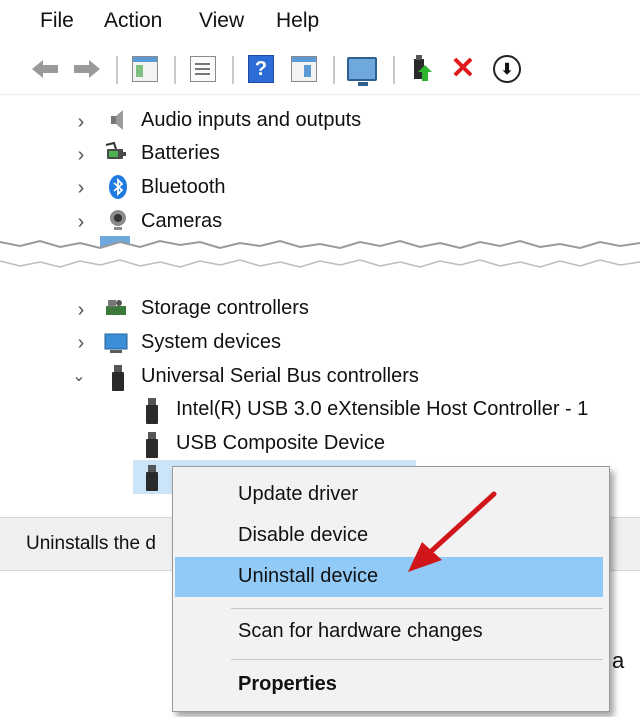  I want to click on speaker-icon, so click(117, 120).